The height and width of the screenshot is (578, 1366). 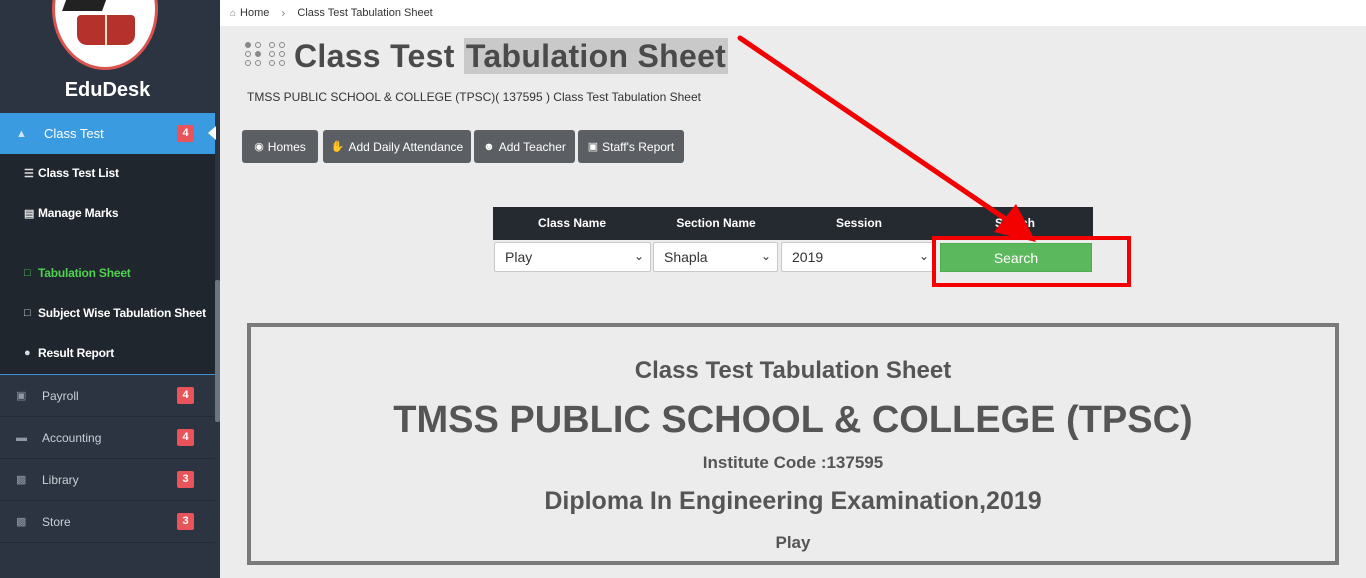 What do you see at coordinates (793, 13) in the screenshot?
I see `breadcrumb: ⌂ Home › Class Test Tabulation Sheet` at bounding box center [793, 13].